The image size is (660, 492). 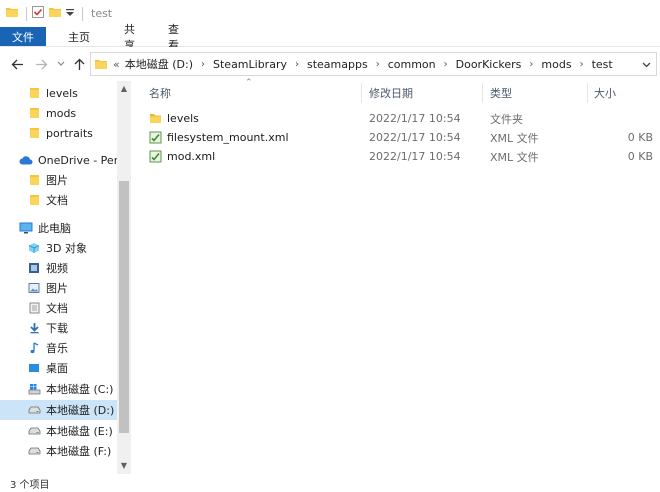 What do you see at coordinates (34, 368) in the screenshot?
I see `desktop-icon` at bounding box center [34, 368].